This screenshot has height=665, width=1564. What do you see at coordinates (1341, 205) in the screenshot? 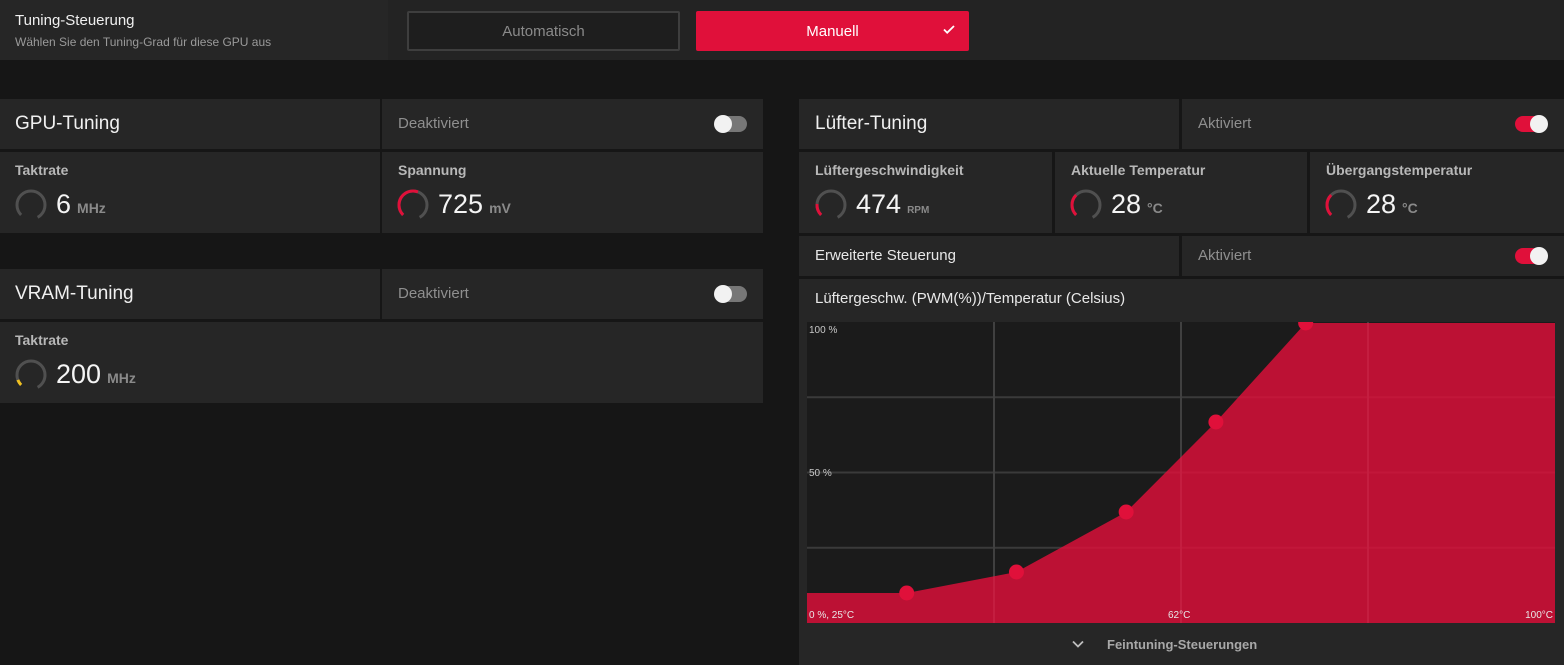
I see `junction-temp-gauge` at bounding box center [1341, 205].